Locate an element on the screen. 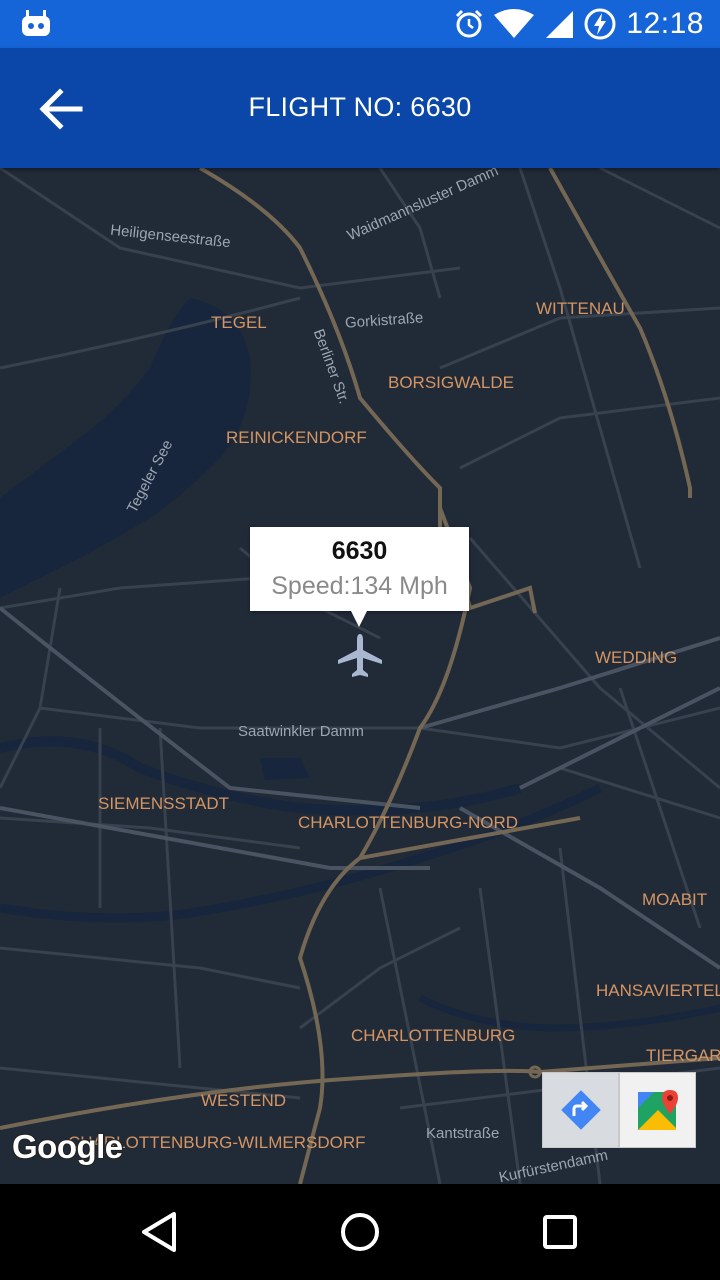 The height and width of the screenshot is (1280, 720). page-title: FLIGHT NO: 6630 is located at coordinates (360, 107).